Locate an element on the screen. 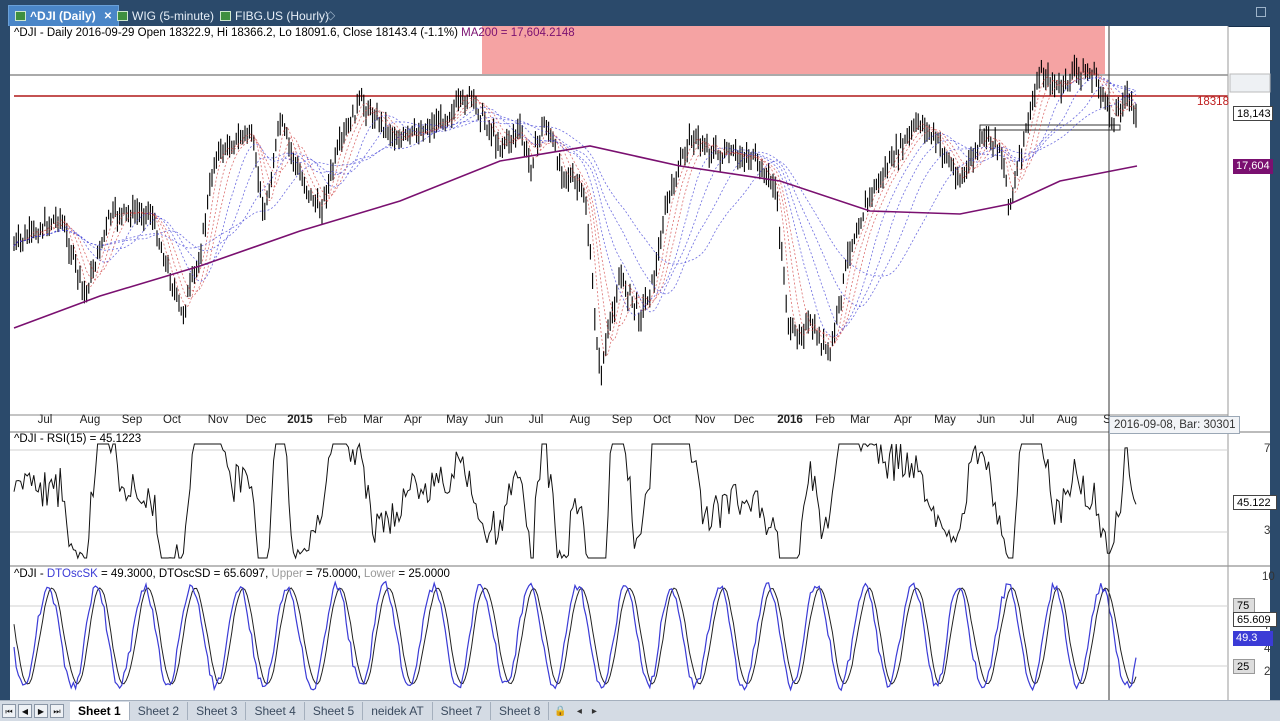 This screenshot has width=1280, height=721. sheet-tab-1: Sheet 1 is located at coordinates (100, 711).